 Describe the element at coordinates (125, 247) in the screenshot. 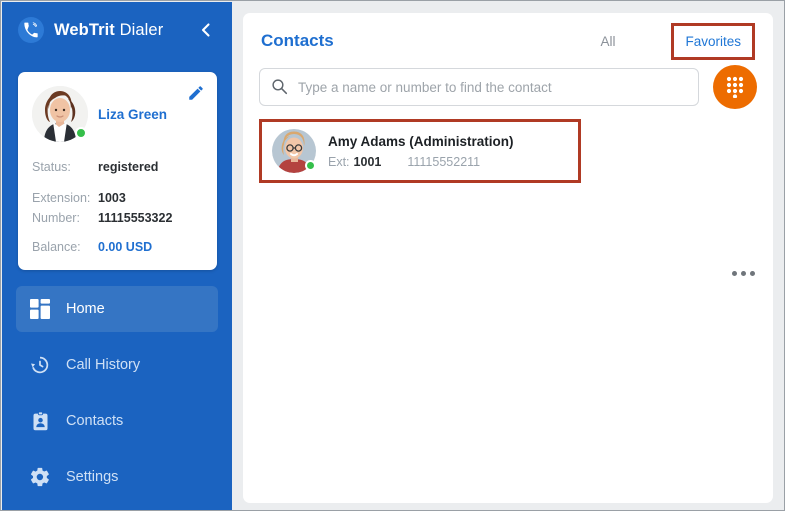

I see `profile-value-balance: 0.00 USD` at that location.